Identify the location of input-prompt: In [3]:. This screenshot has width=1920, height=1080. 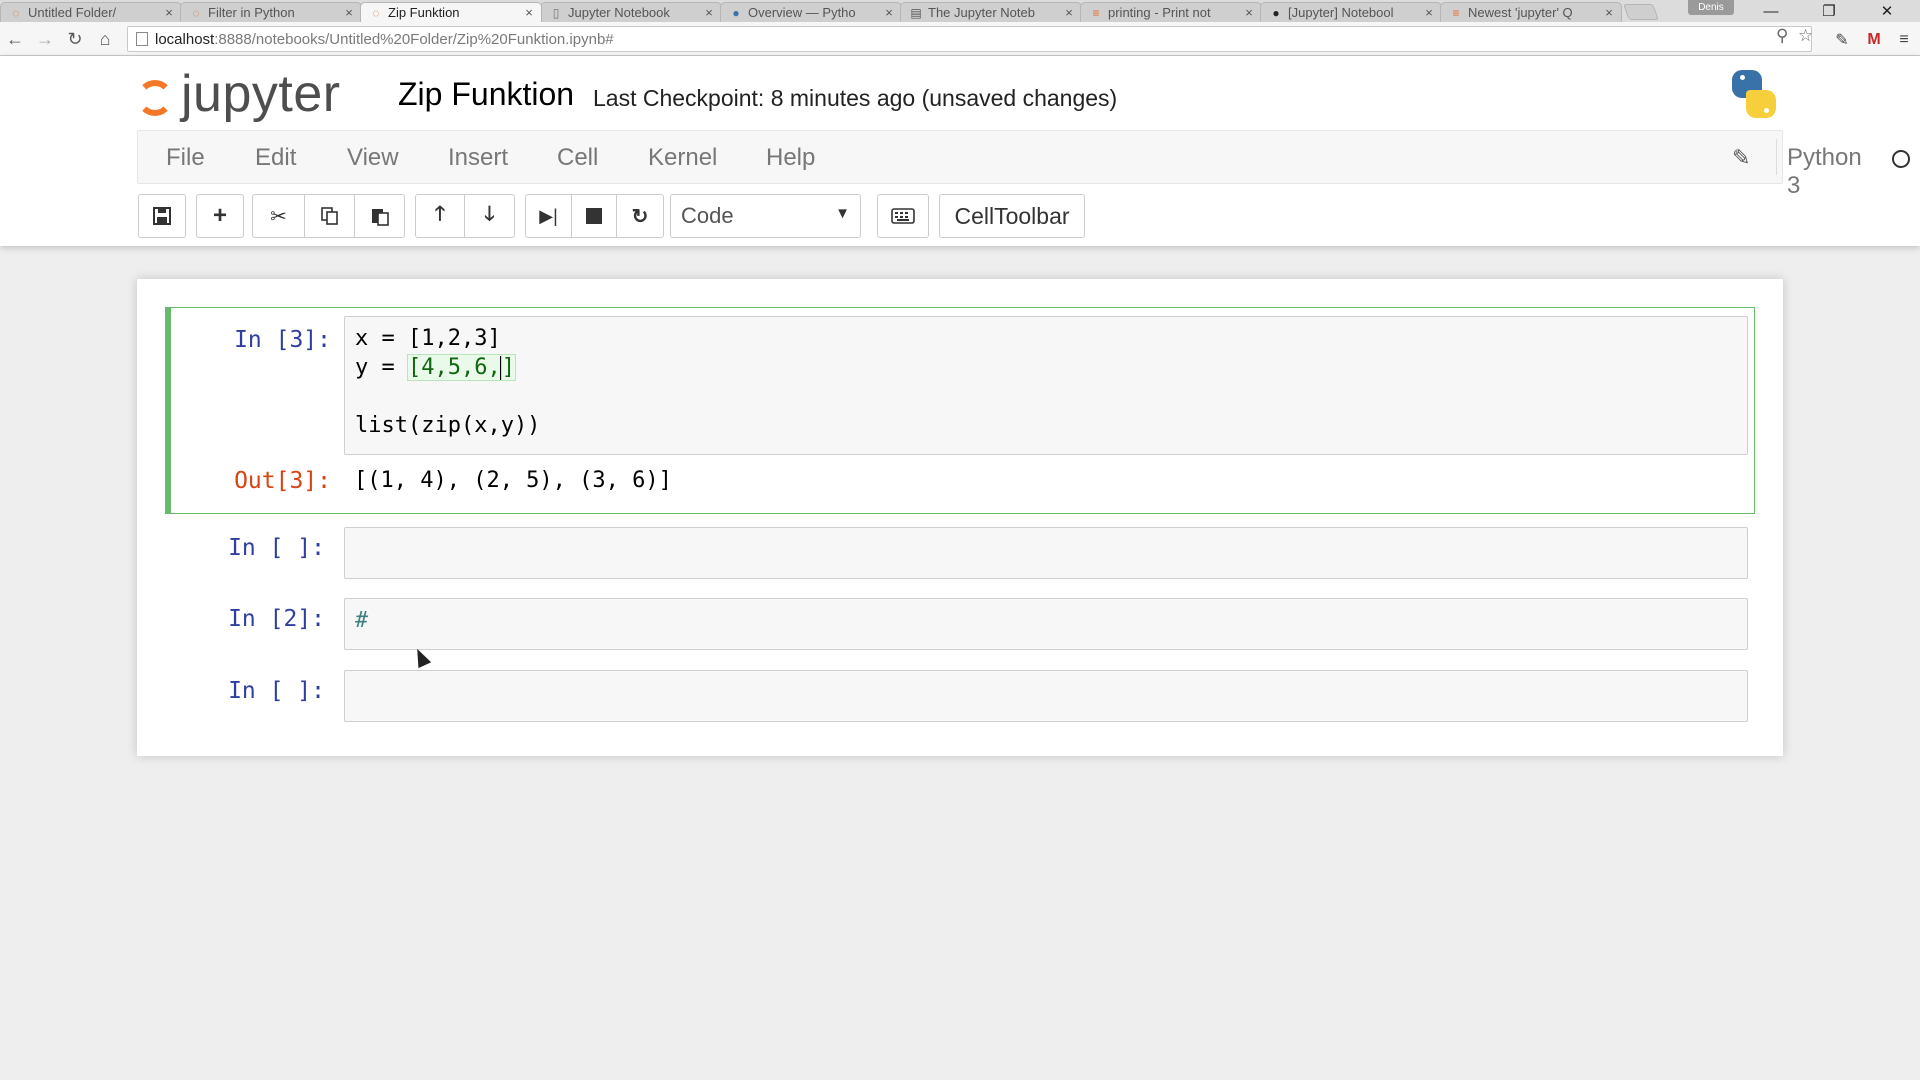
(282, 340).